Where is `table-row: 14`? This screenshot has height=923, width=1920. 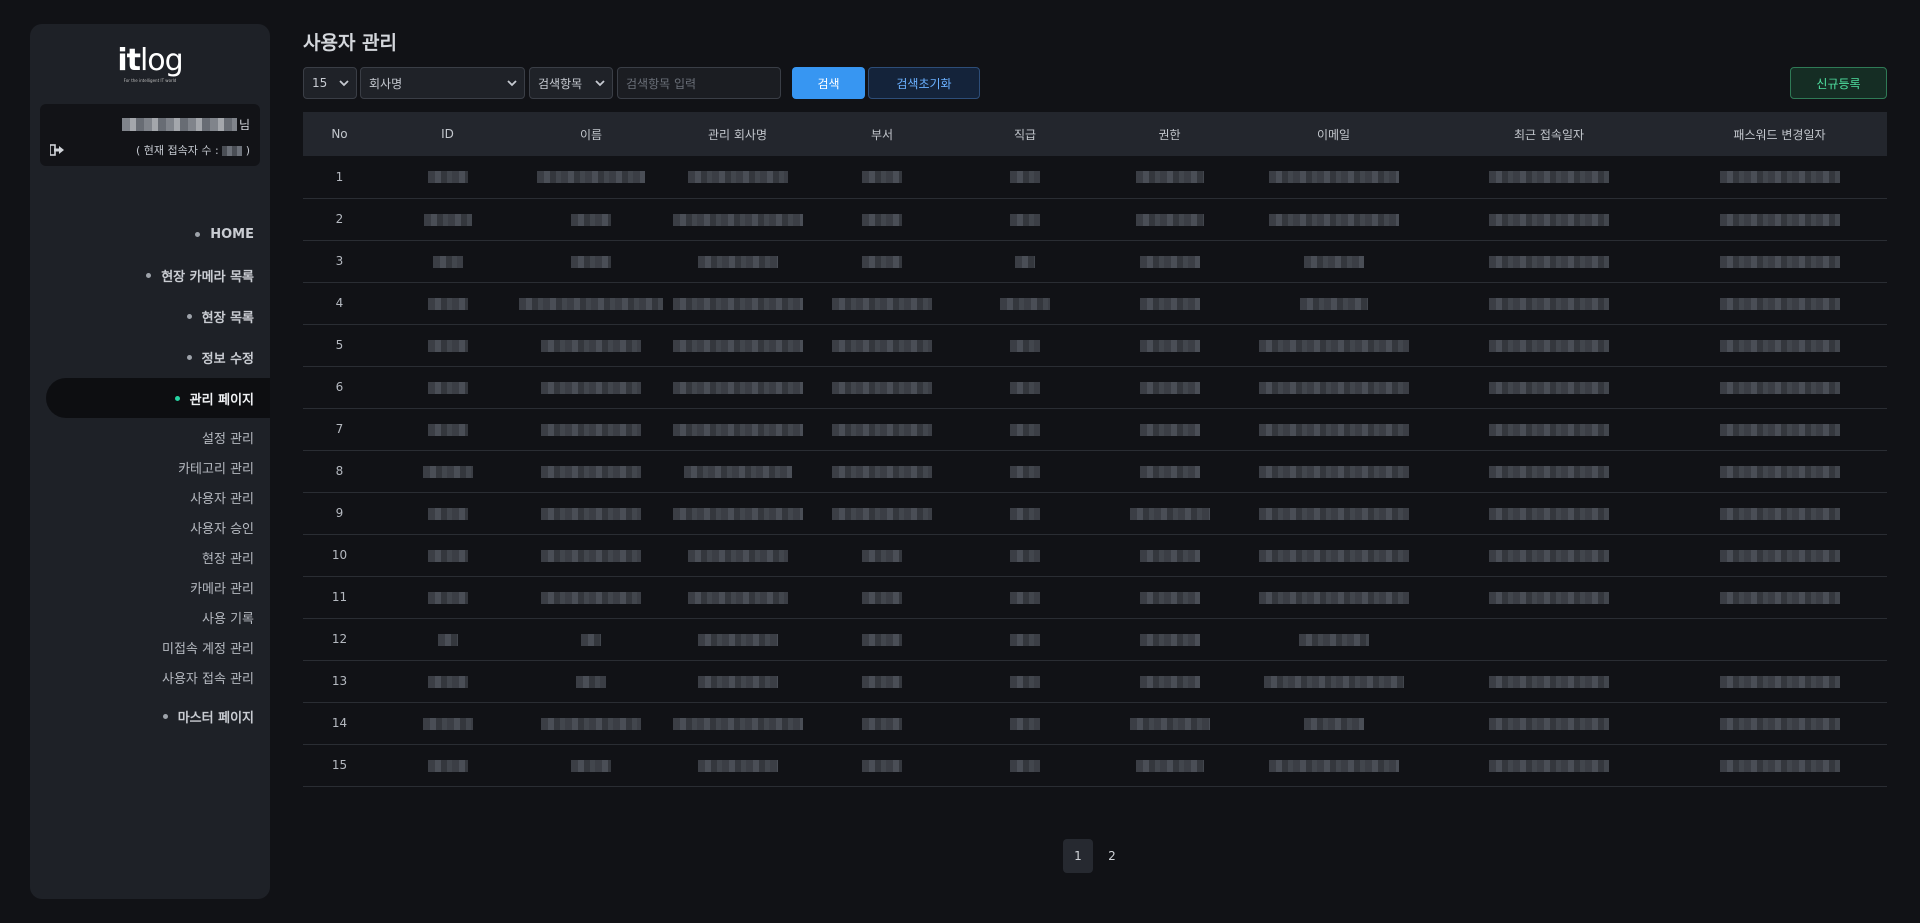
table-row: 14 is located at coordinates (1095, 723).